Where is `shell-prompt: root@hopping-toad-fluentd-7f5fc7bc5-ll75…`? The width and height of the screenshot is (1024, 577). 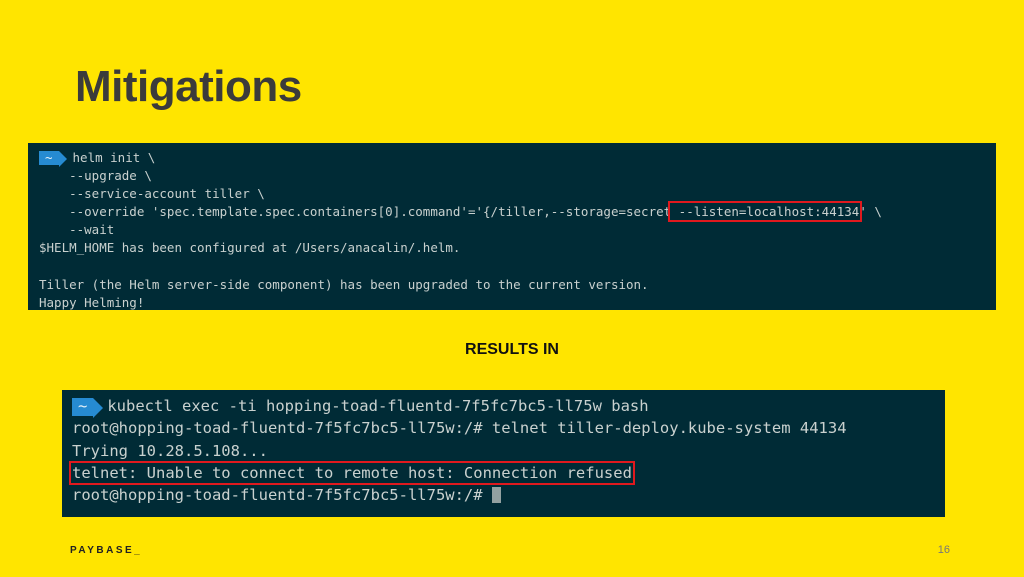 shell-prompt: root@hopping-toad-fluentd-7f5fc7bc5-ll75… is located at coordinates (282, 495).